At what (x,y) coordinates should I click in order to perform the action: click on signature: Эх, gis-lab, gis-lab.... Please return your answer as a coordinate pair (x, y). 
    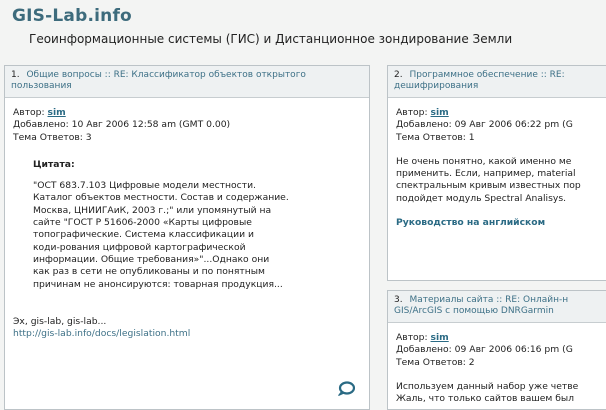
    Looking at the image, I should click on (60, 321).